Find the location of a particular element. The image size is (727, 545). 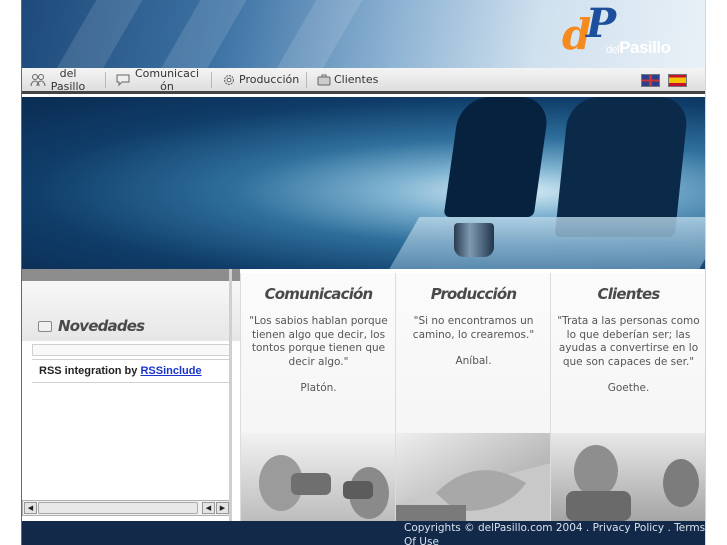

nav-label: del Pasillo is located at coordinates (68, 79).